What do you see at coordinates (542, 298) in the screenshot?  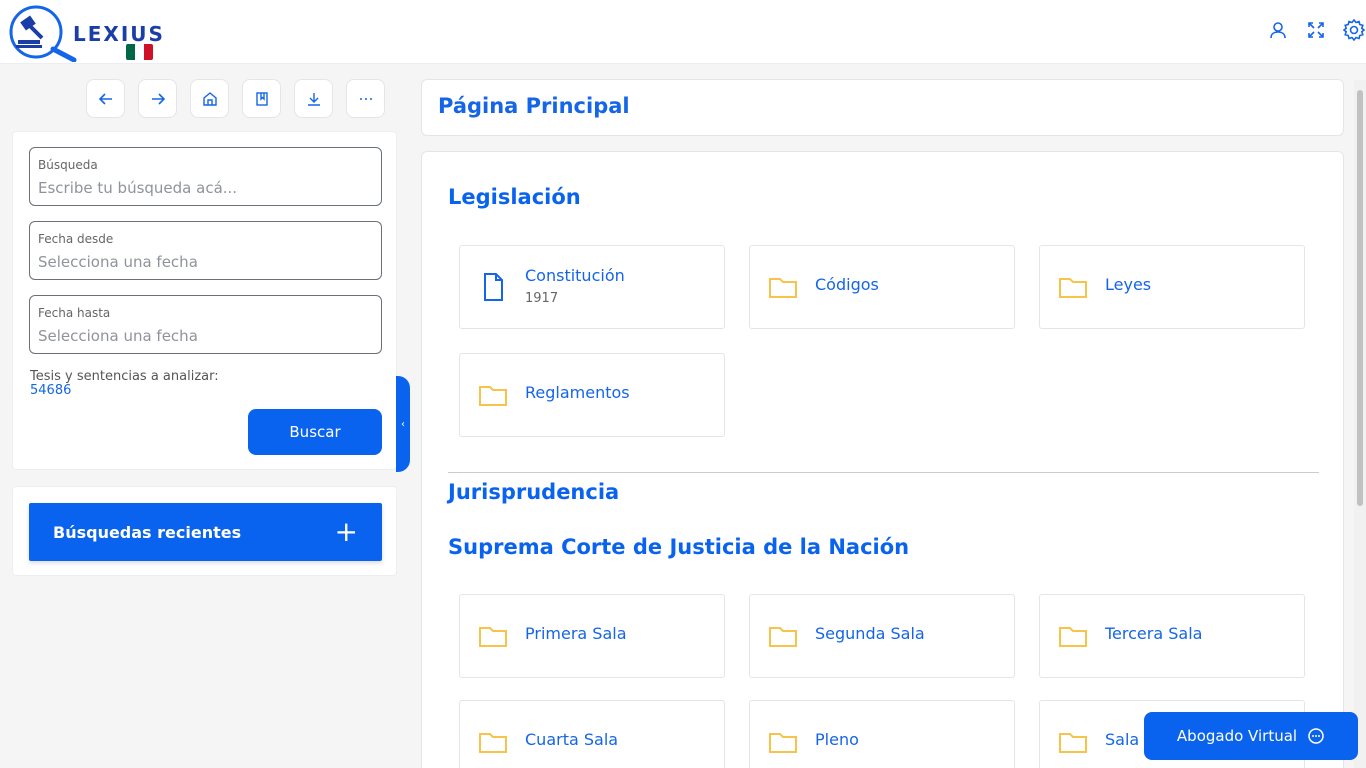 I see `tile-sublabel: 1917` at bounding box center [542, 298].